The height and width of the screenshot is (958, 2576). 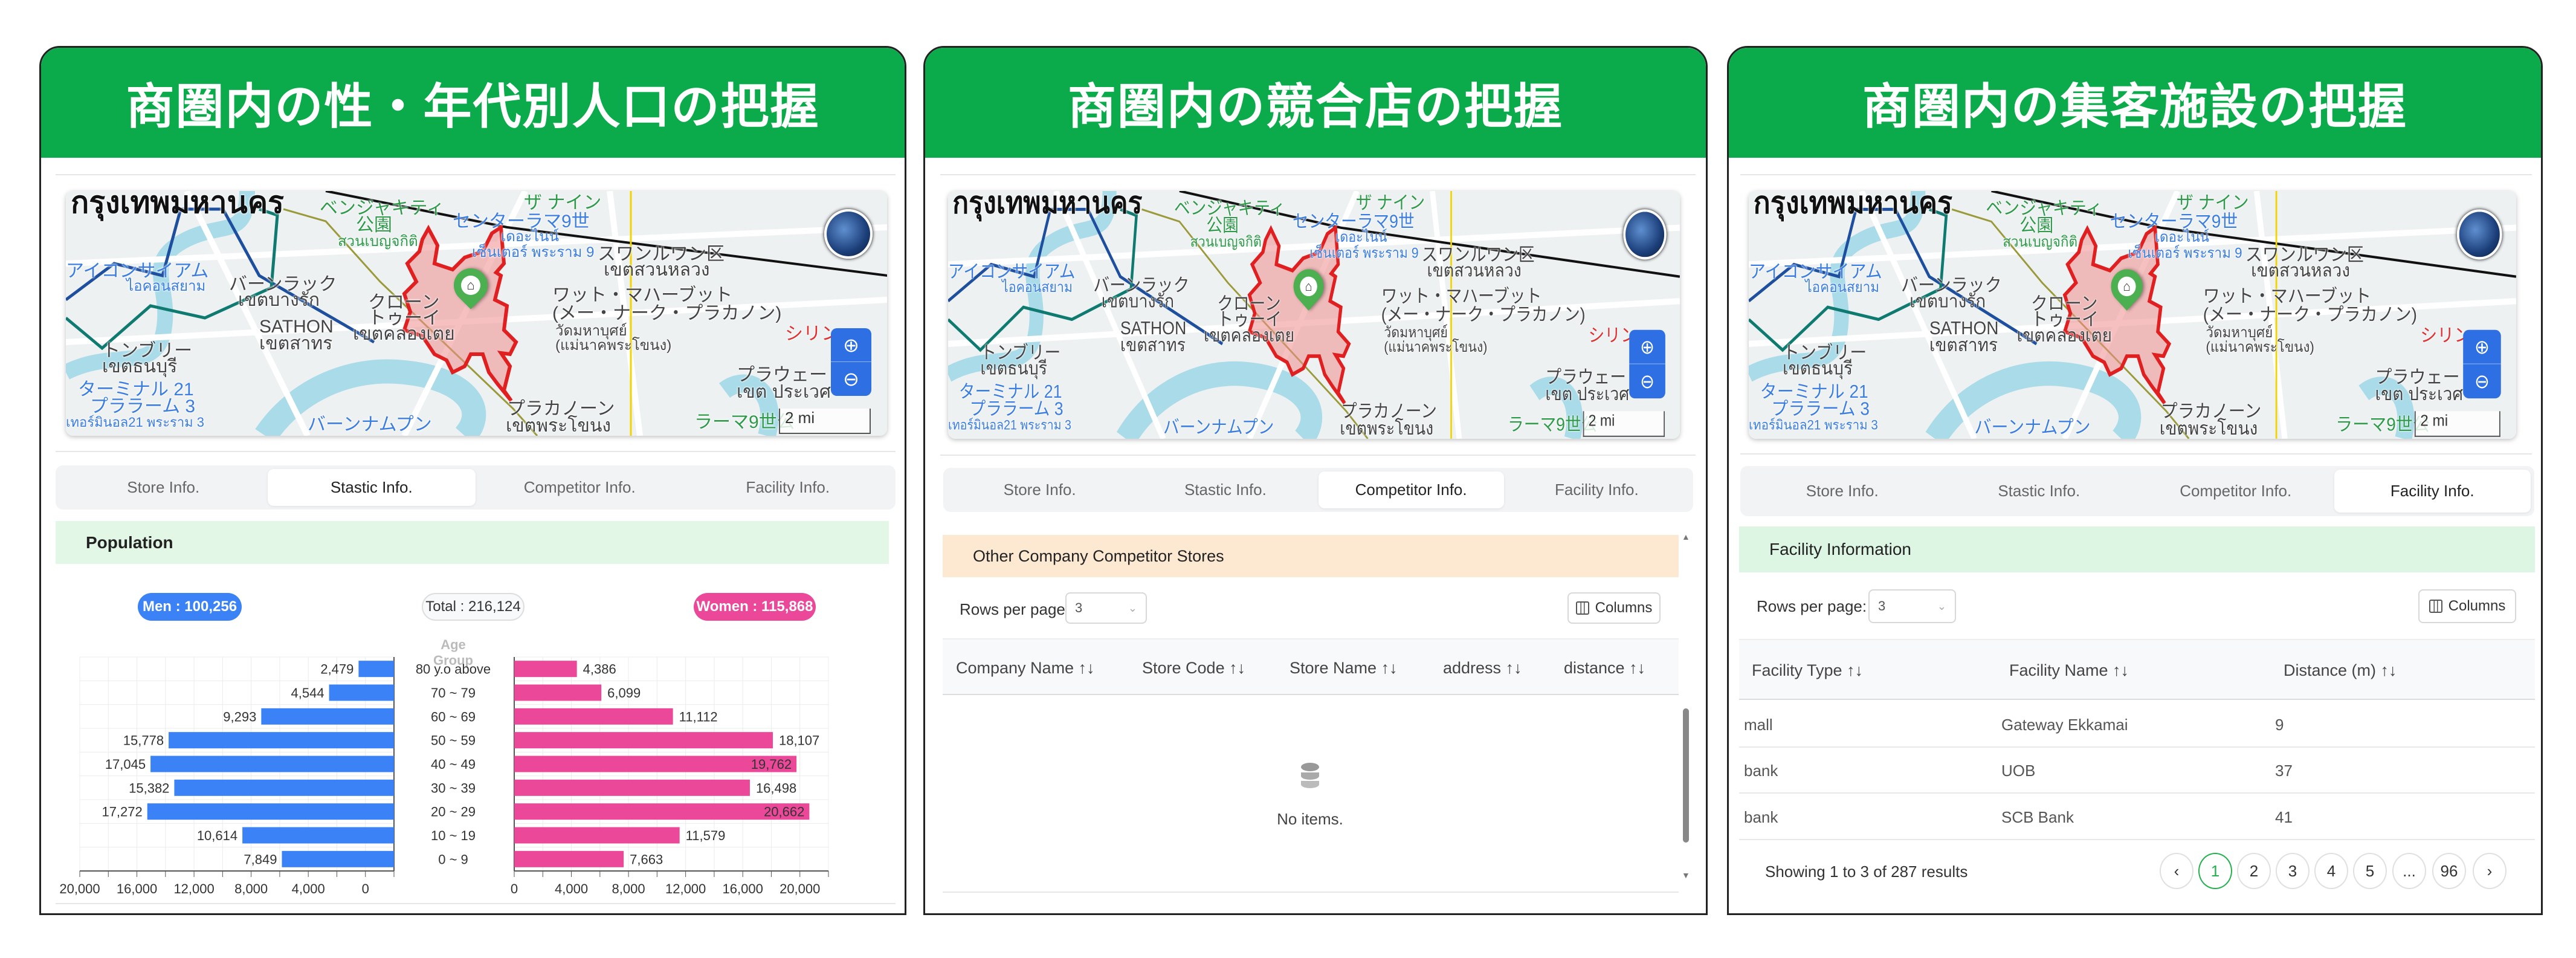 What do you see at coordinates (1582, 608) in the screenshot?
I see `columns-icon` at bounding box center [1582, 608].